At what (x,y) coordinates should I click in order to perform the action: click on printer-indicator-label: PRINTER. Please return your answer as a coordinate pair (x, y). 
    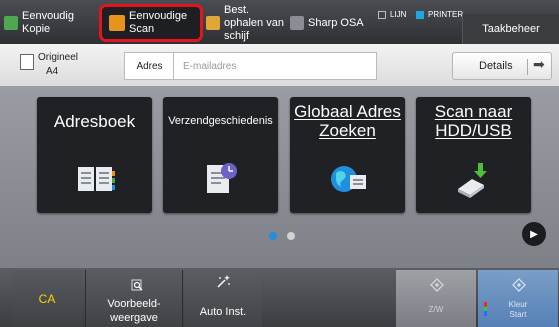
    Looking at the image, I should click on (446, 14).